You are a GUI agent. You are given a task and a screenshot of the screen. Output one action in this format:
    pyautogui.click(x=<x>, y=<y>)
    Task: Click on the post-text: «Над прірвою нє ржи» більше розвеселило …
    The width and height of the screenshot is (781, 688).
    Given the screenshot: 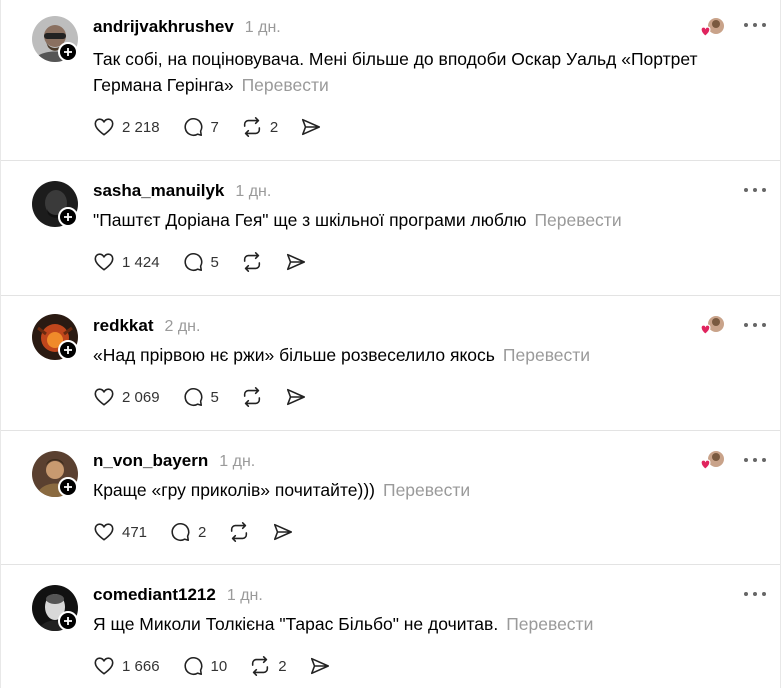 What is the action you would take?
    pyautogui.click(x=423, y=355)
    